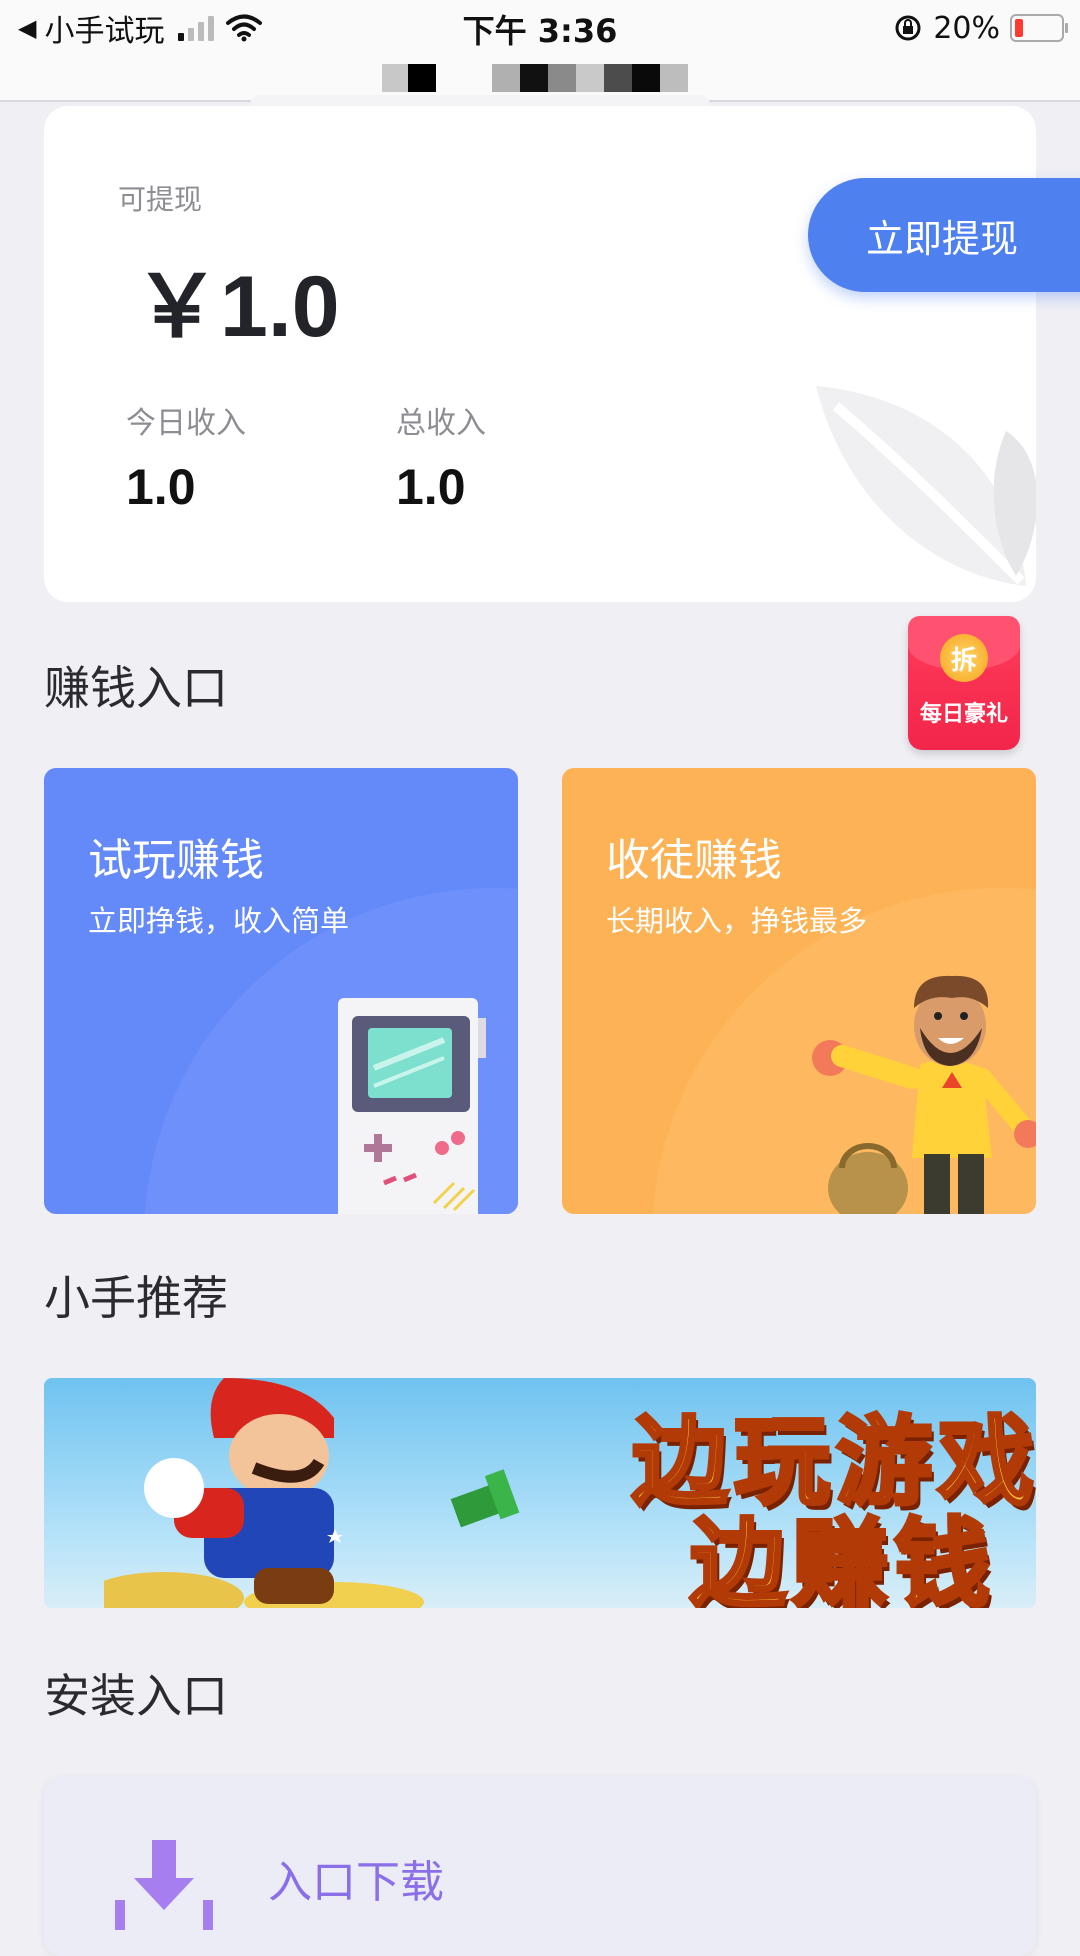 The height and width of the screenshot is (1956, 1080). I want to click on install-download-label: 入口下载, so click(356, 1882).